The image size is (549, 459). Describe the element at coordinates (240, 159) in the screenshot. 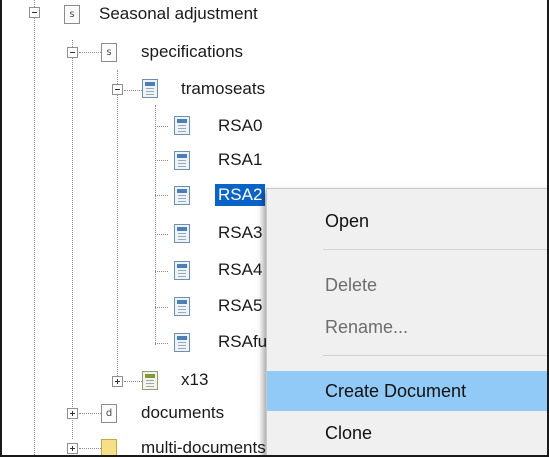

I see `tree-node-label: RSA1` at that location.